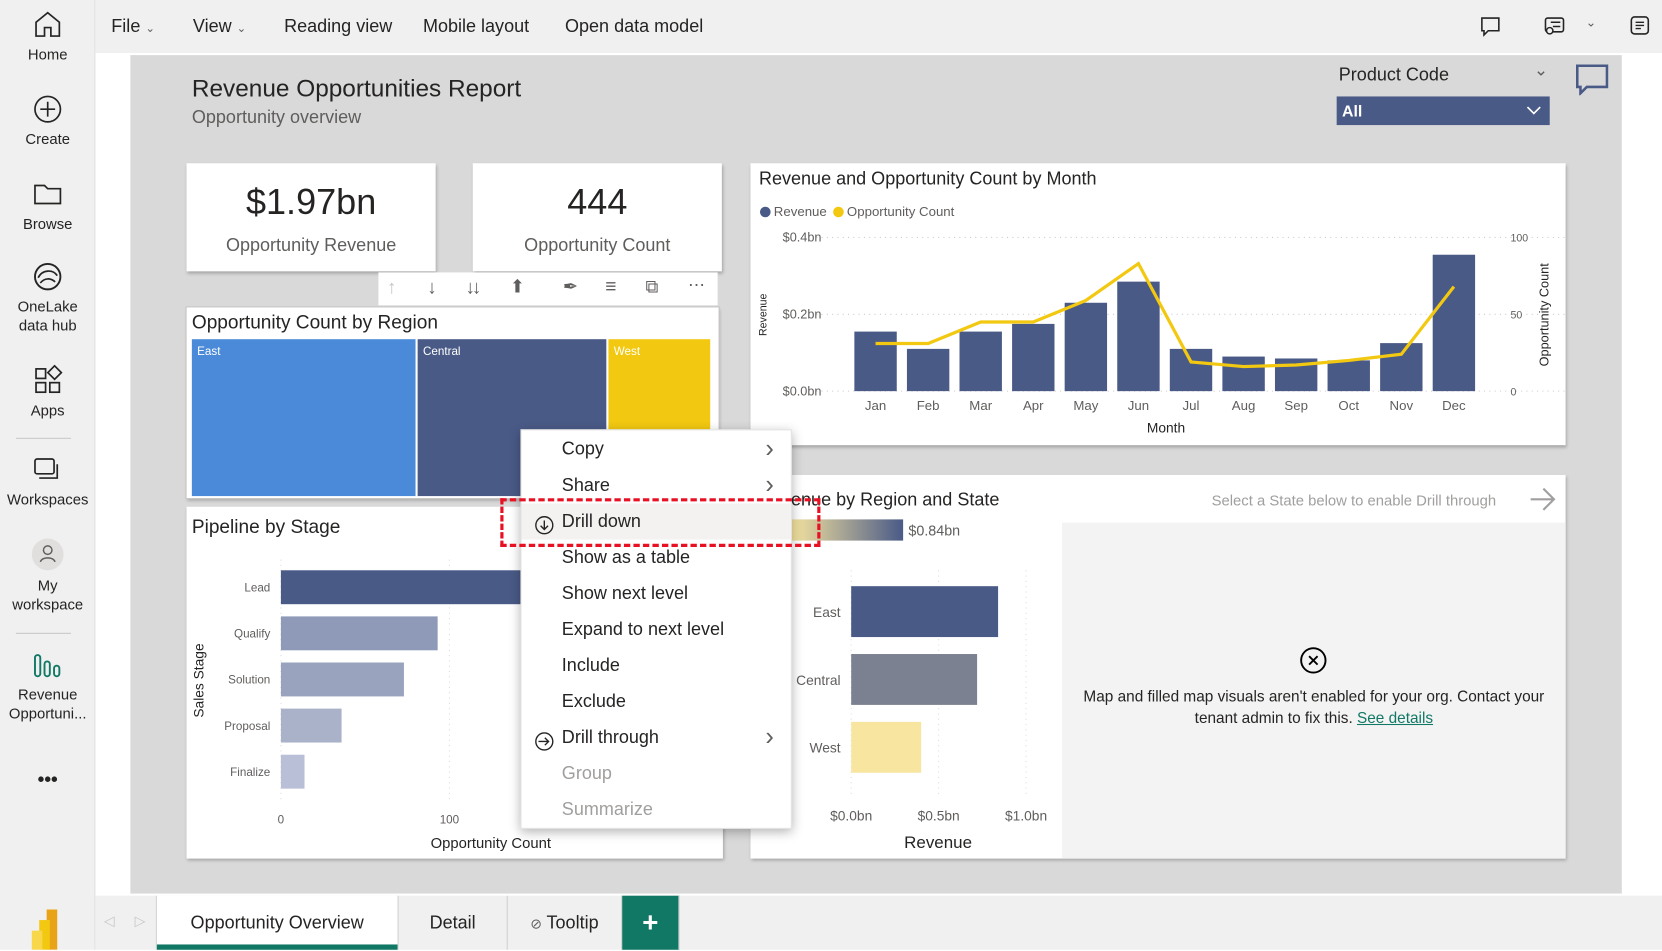 Image resolution: width=1662 pixels, height=951 pixels. What do you see at coordinates (582, 448) in the screenshot?
I see `menu-item-label: Copy` at bounding box center [582, 448].